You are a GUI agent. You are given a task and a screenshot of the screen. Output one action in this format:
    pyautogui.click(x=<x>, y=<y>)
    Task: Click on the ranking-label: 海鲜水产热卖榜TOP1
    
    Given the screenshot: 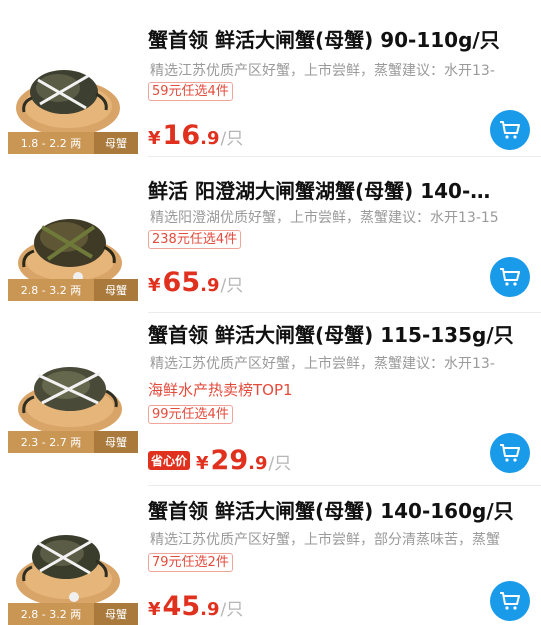 What is the action you would take?
    pyautogui.click(x=220, y=389)
    